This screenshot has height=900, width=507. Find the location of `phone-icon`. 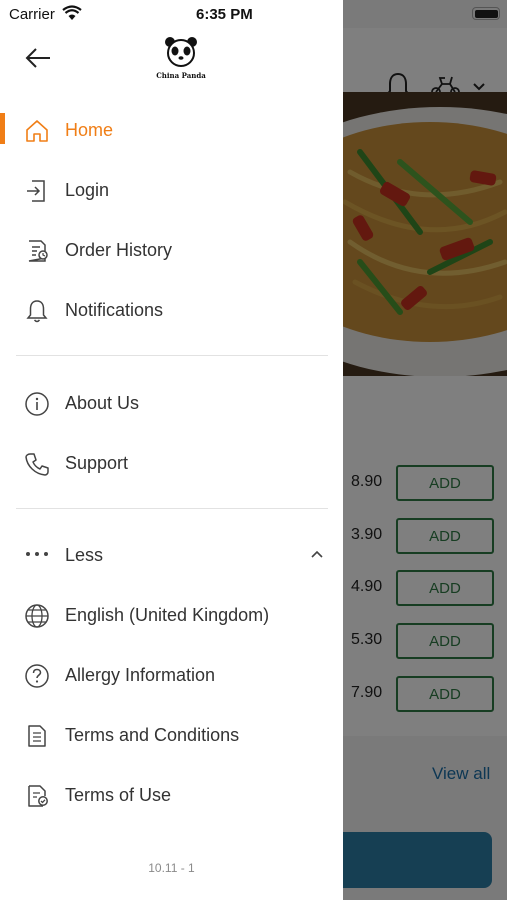

phone-icon is located at coordinates (37, 464).